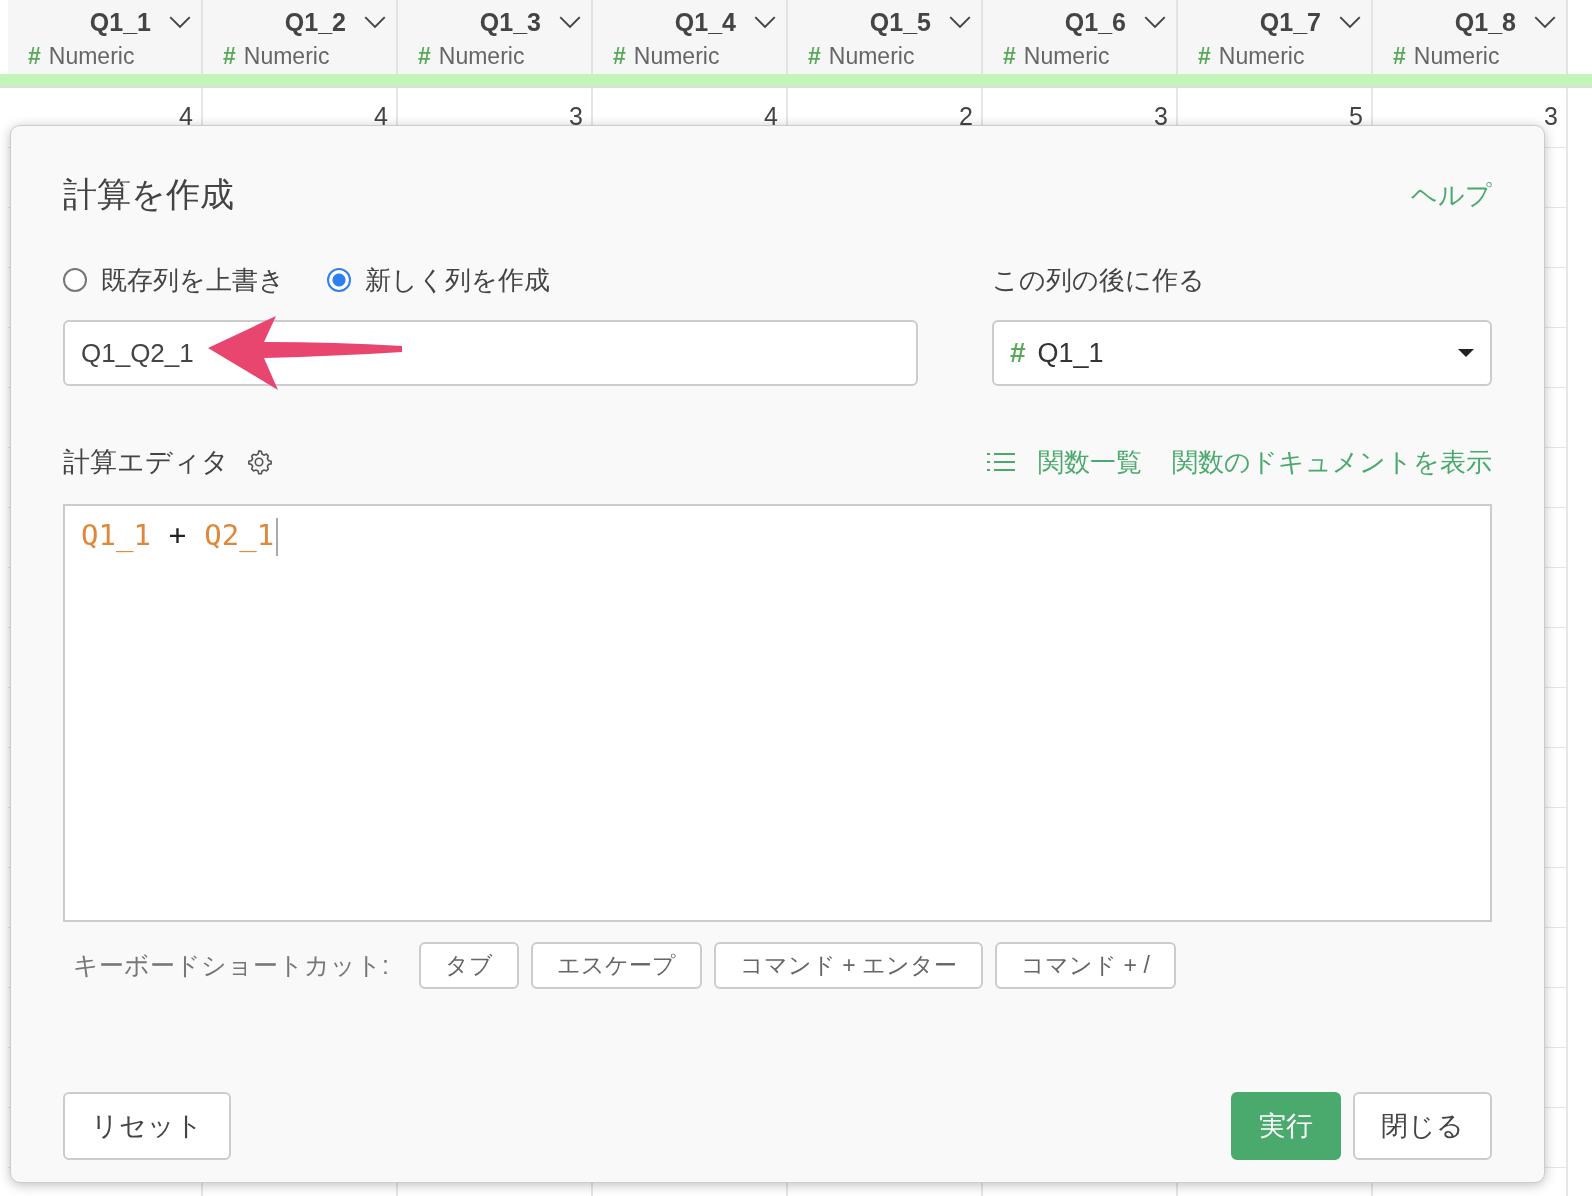 The width and height of the screenshot is (1592, 1196). Describe the element at coordinates (468, 965) in the screenshot. I see `shortcut-key: タブ` at that location.